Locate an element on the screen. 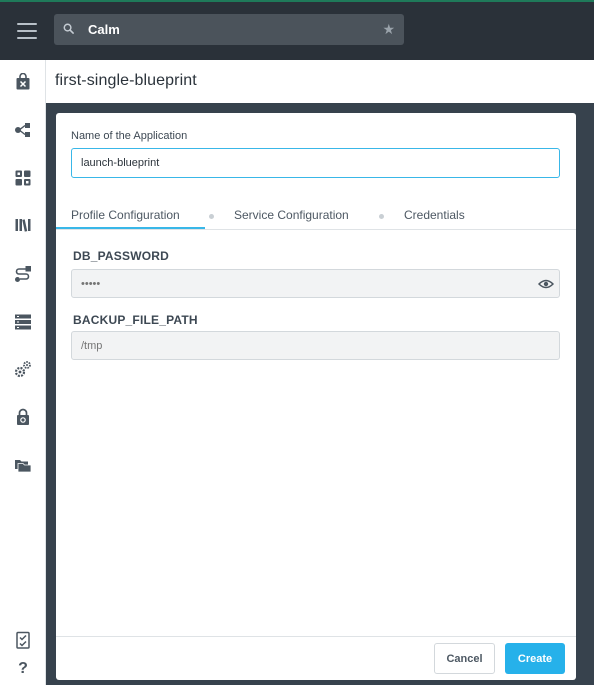  star-icon: ★ is located at coordinates (388, 29).